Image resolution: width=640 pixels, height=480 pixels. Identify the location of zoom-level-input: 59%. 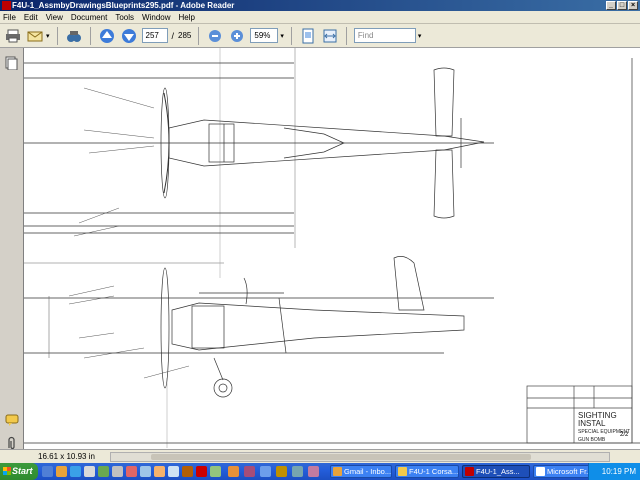
(264, 35).